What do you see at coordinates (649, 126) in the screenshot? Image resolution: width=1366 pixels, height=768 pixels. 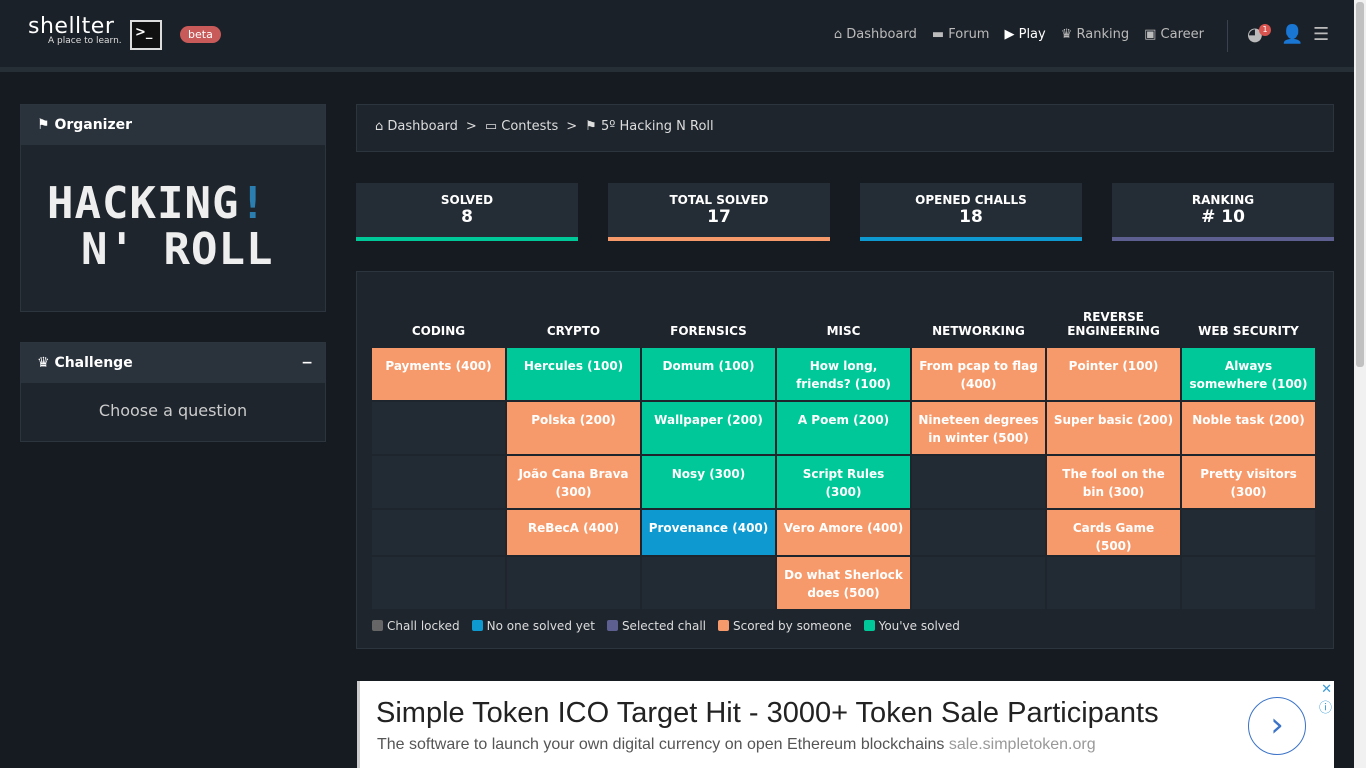 I see `breadcrumb-current: ⚑ 5º Hacking N Roll` at bounding box center [649, 126].